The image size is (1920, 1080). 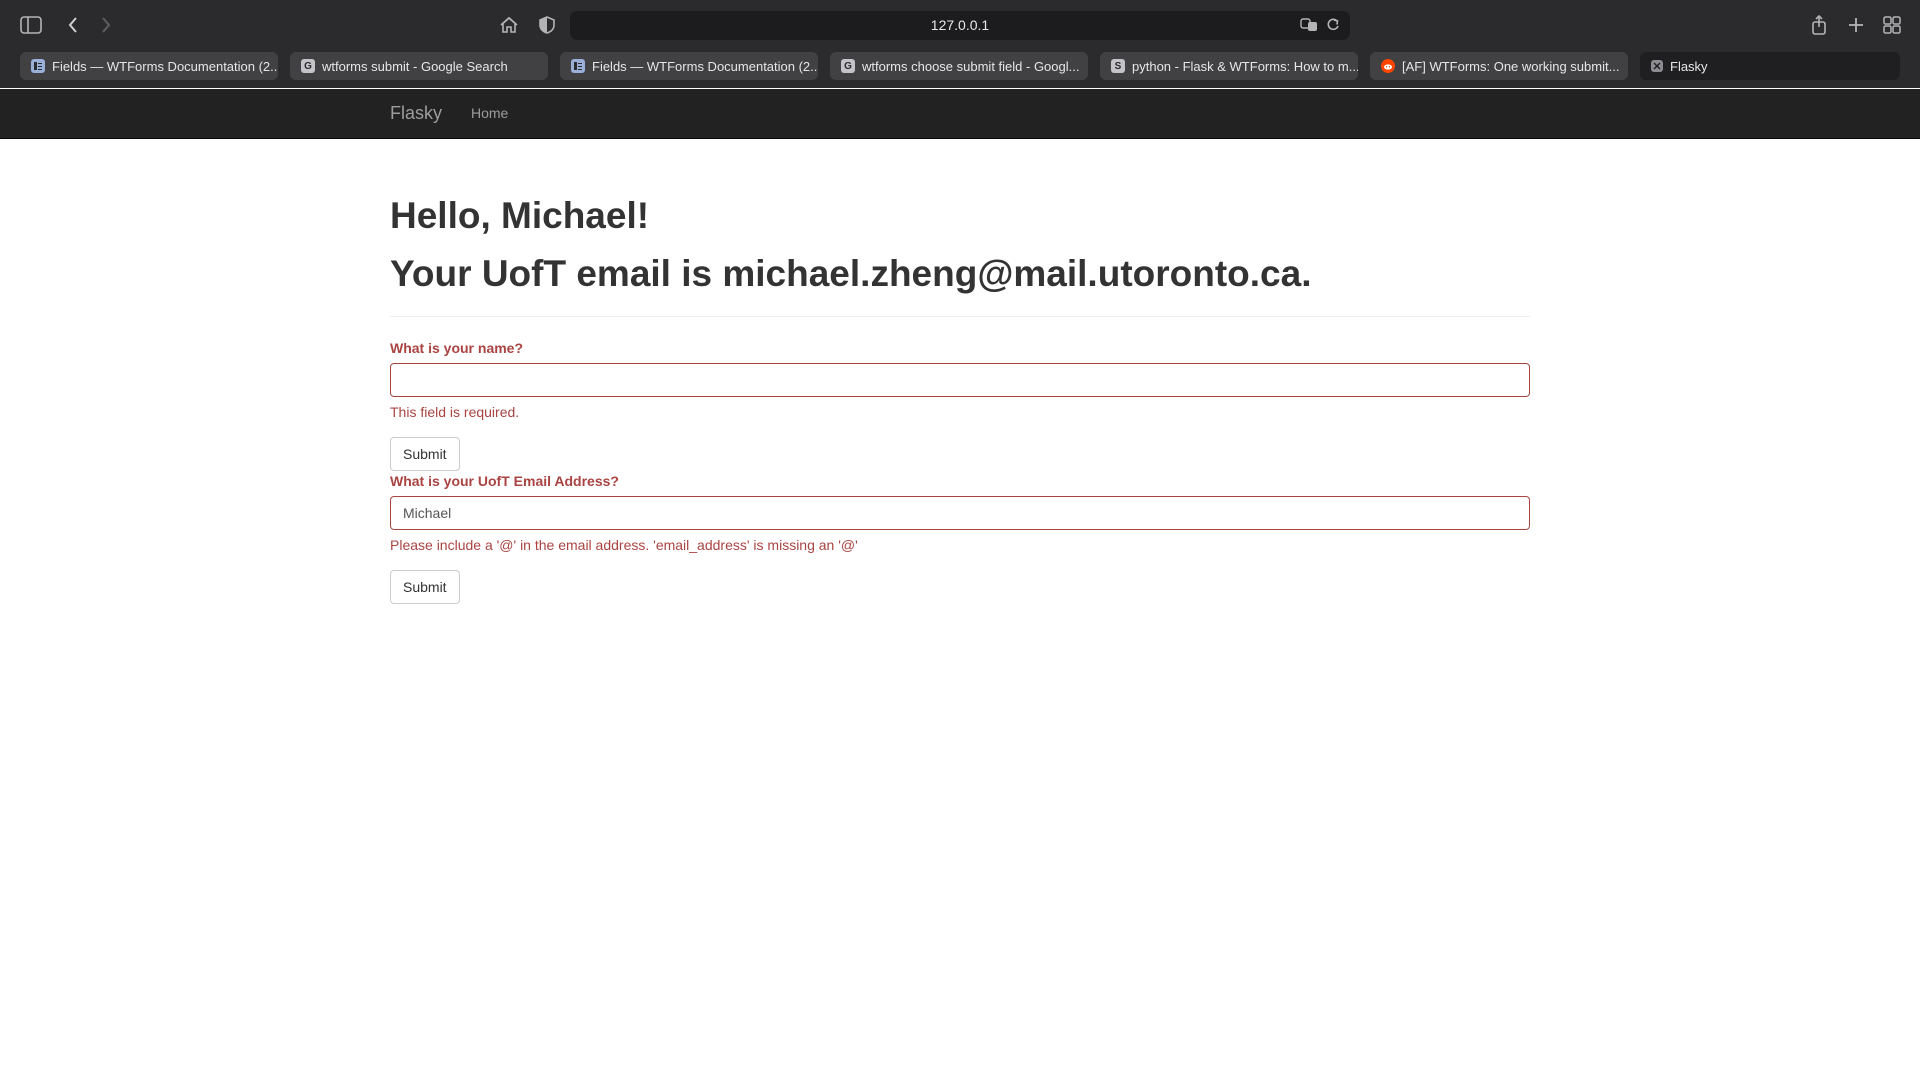 I want to click on sidebar-toggle-icon, so click(x=31, y=25).